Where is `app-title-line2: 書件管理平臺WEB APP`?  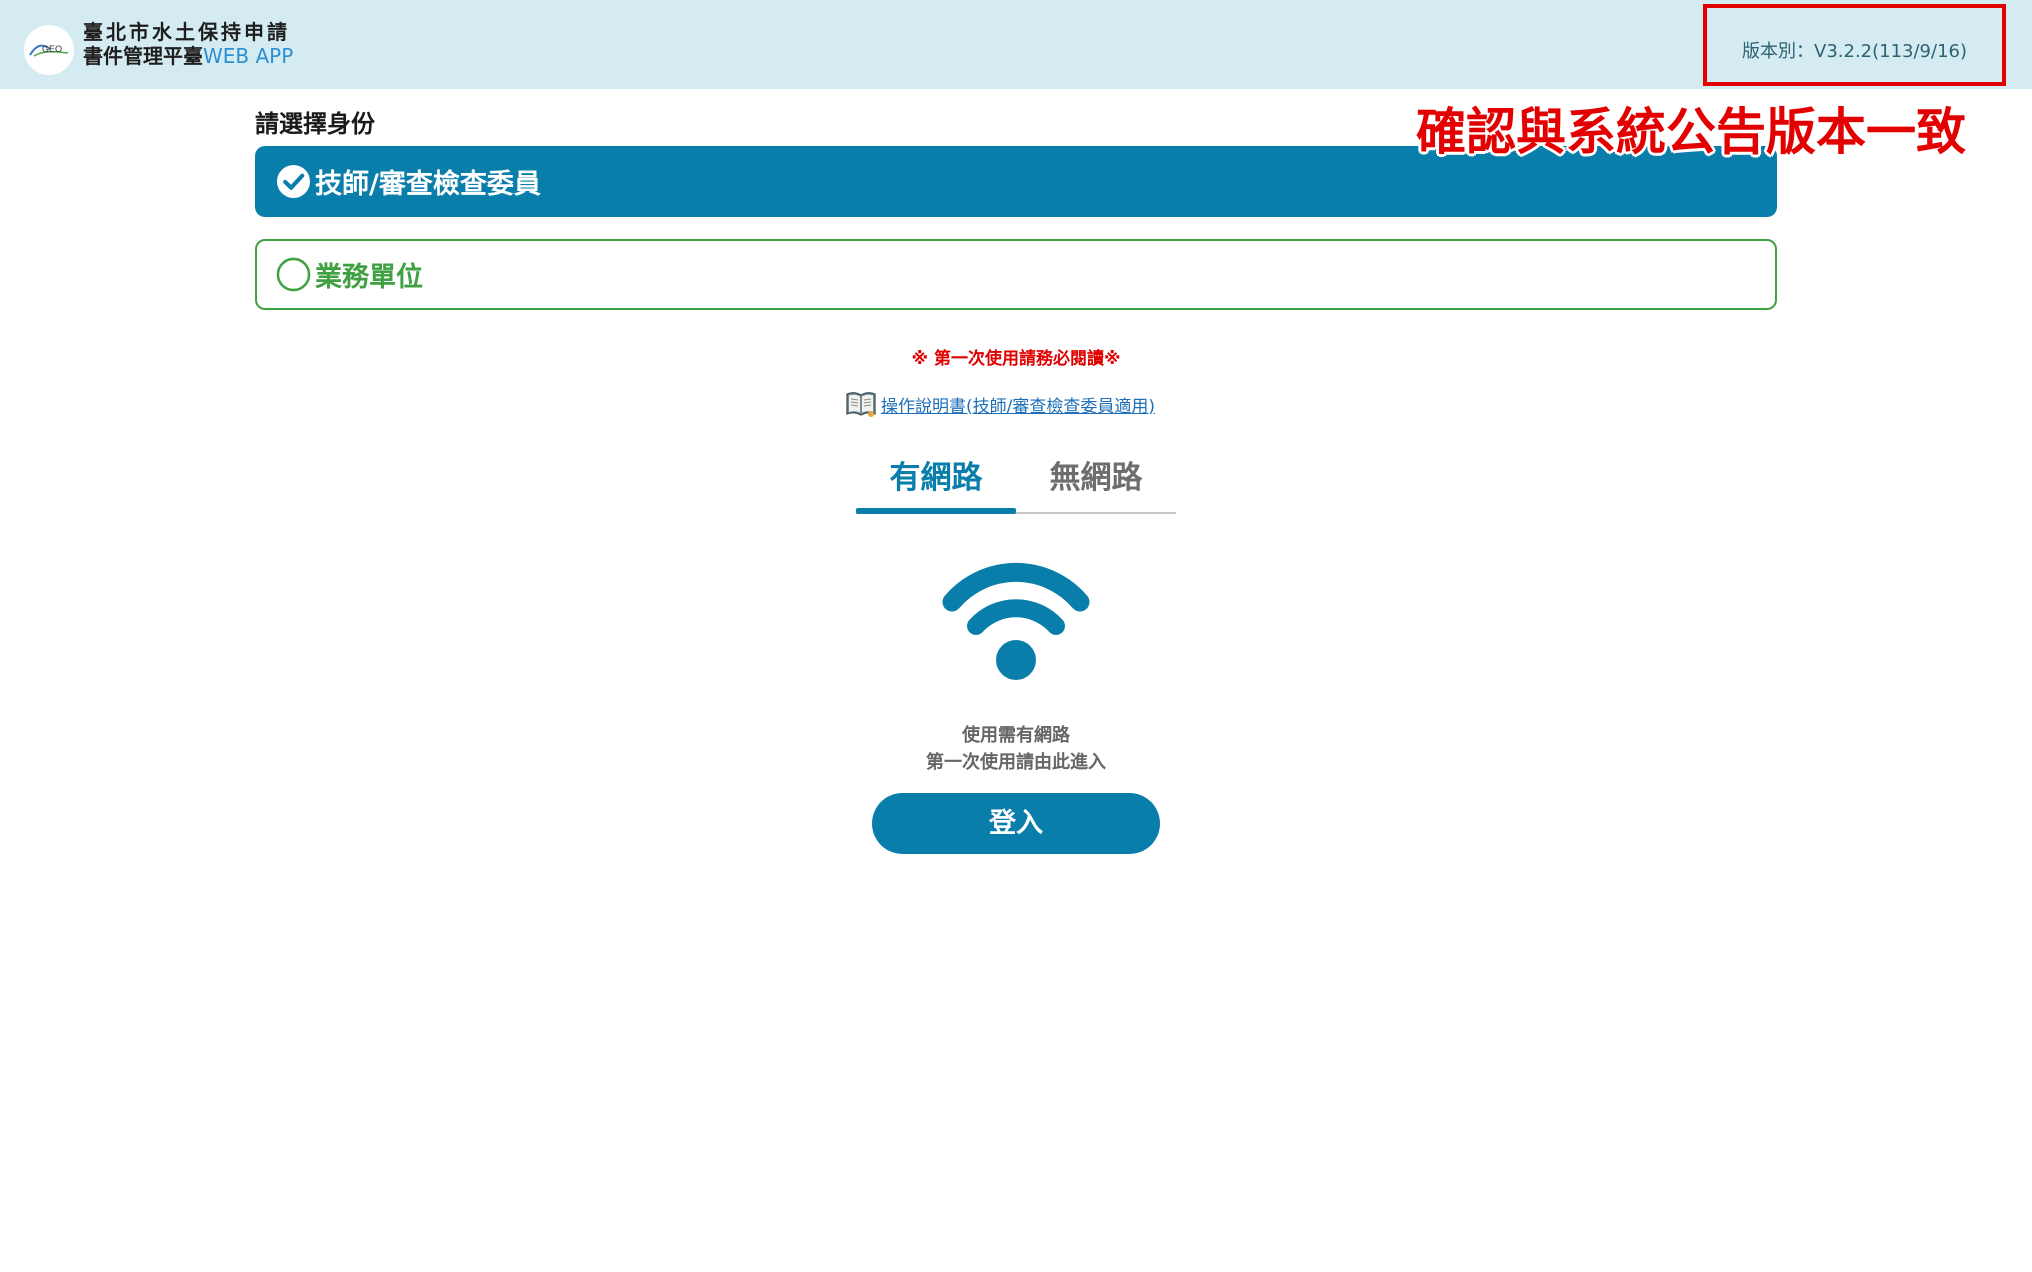 app-title-line2: 書件管理平臺WEB APP is located at coordinates (188, 56).